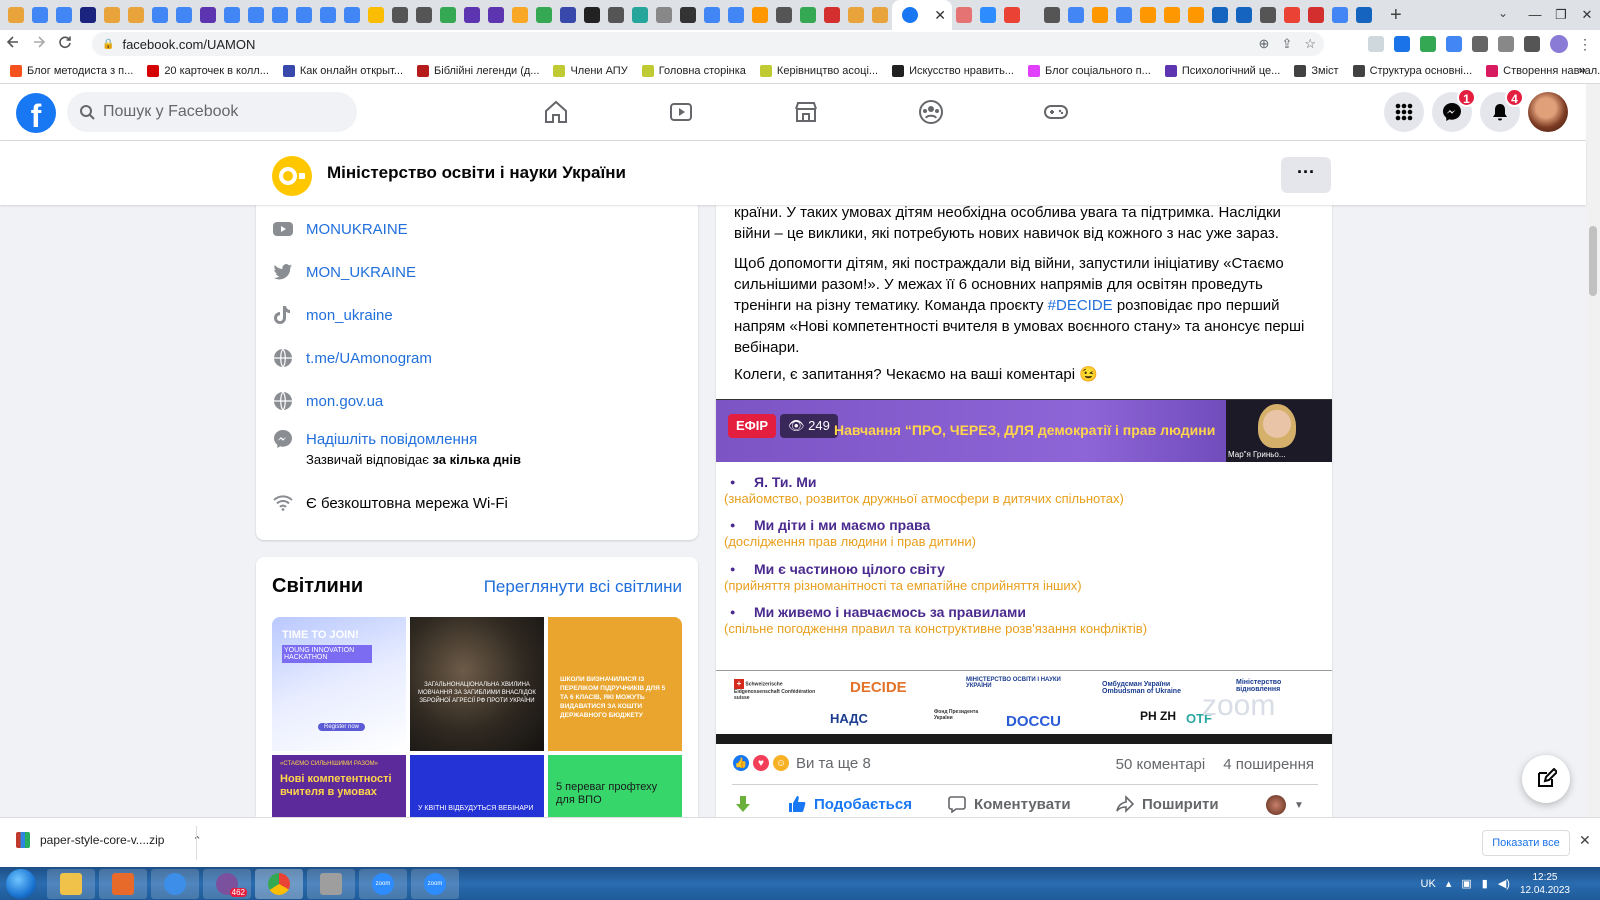 The width and height of the screenshot is (1600, 900). Describe the element at coordinates (123, 884) in the screenshot. I see `taskbar-media-player` at that location.